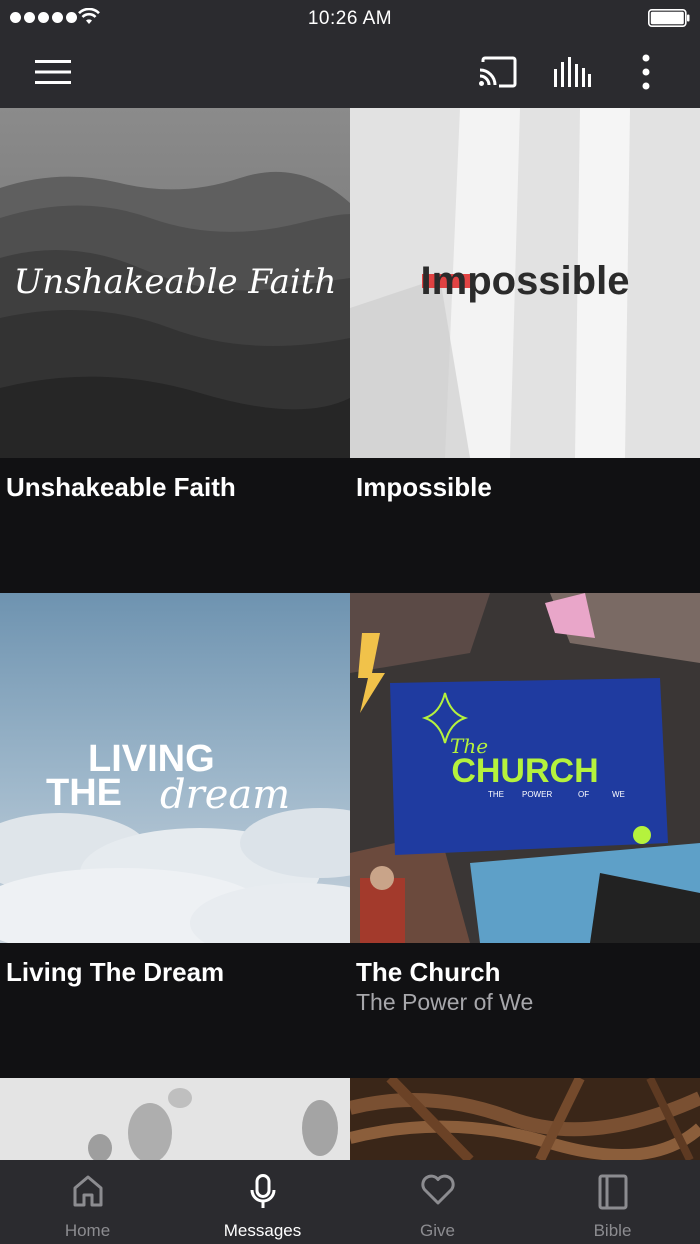 The width and height of the screenshot is (700, 1244). I want to click on series-title: Unshakeable Faith, so click(121, 487).